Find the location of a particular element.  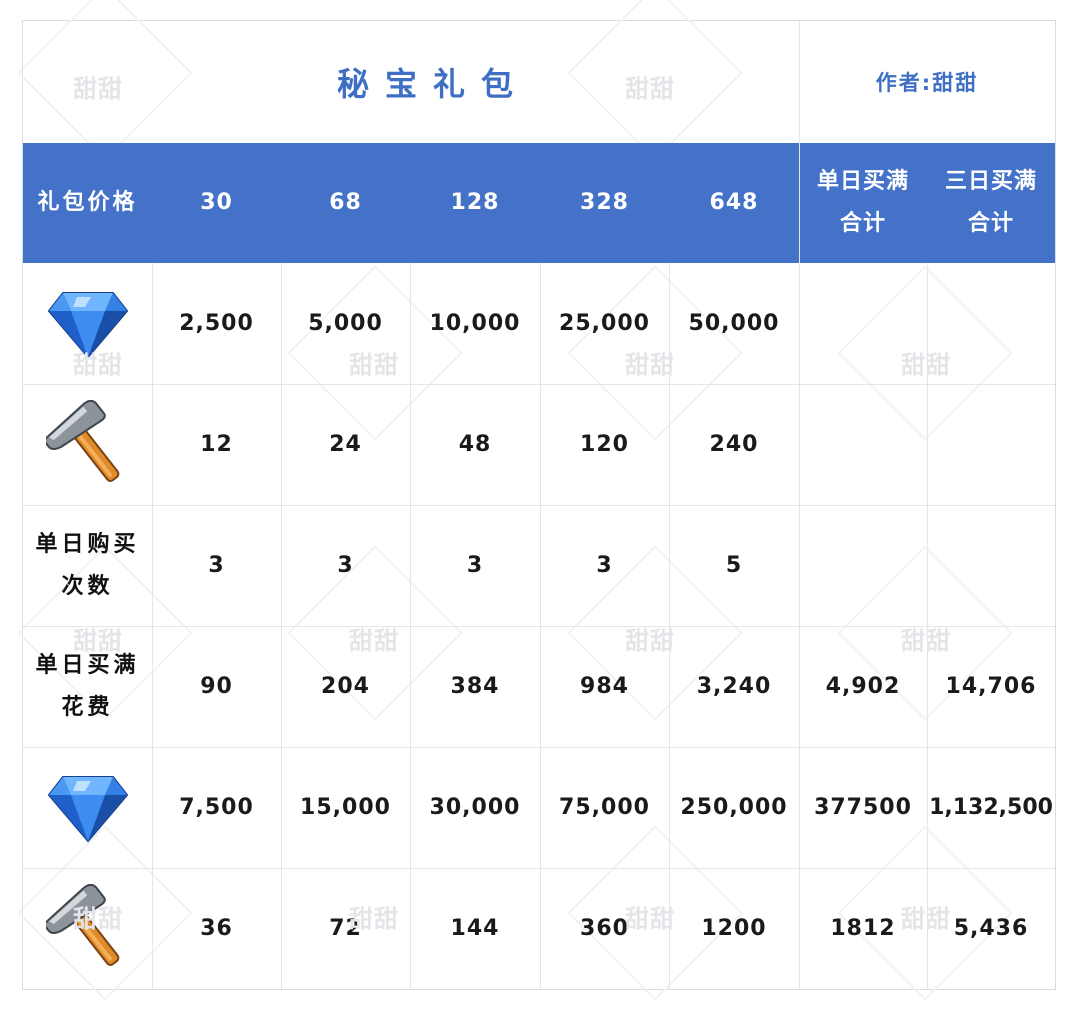

header-daily-total-line2: 合计 is located at coordinates (862, 223).